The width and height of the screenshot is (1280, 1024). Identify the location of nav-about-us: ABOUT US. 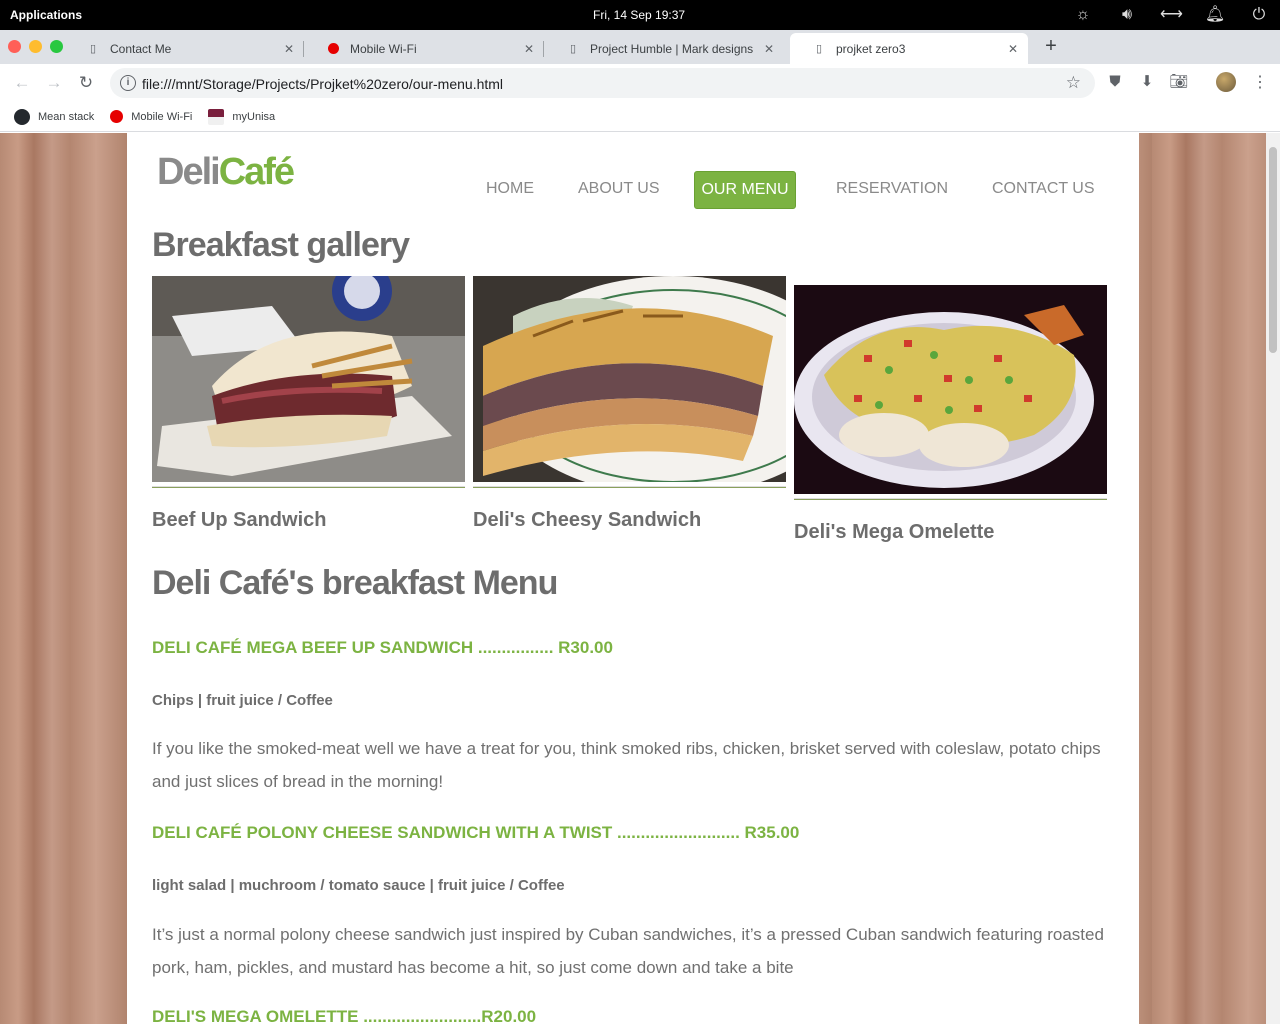
(619, 190).